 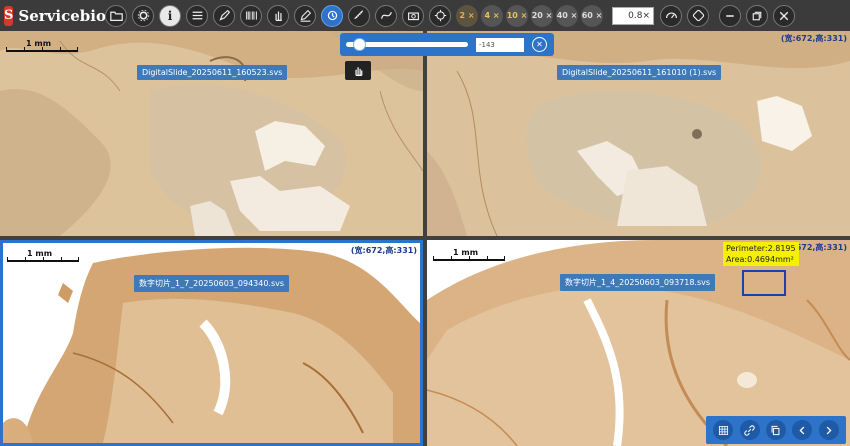 I want to click on bottom-navigation, so click(x=776, y=430).